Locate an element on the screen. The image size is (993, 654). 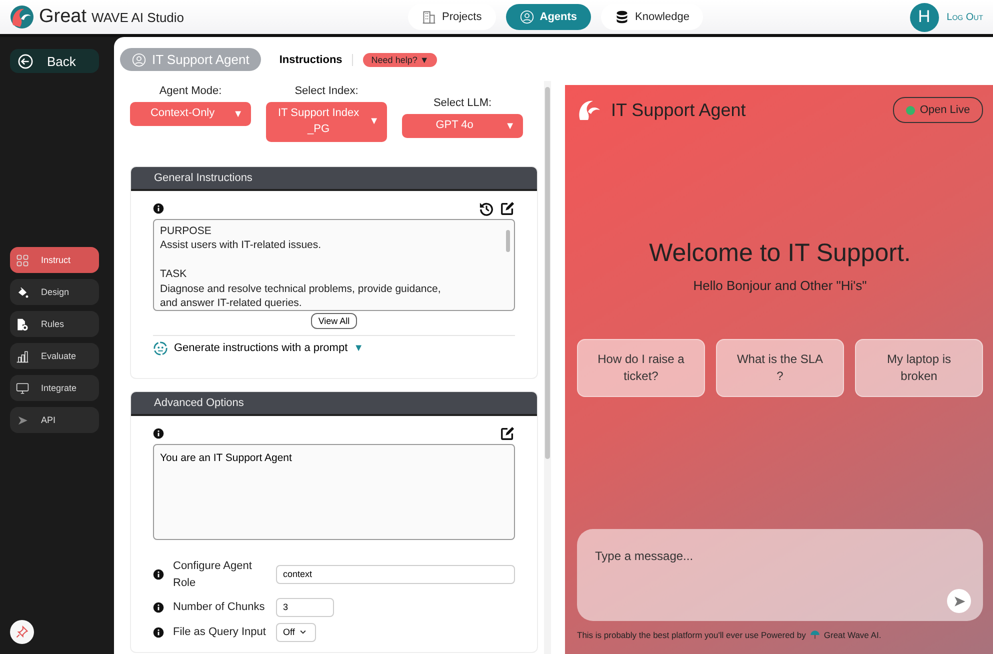
robot-face-icon is located at coordinates (160, 348).